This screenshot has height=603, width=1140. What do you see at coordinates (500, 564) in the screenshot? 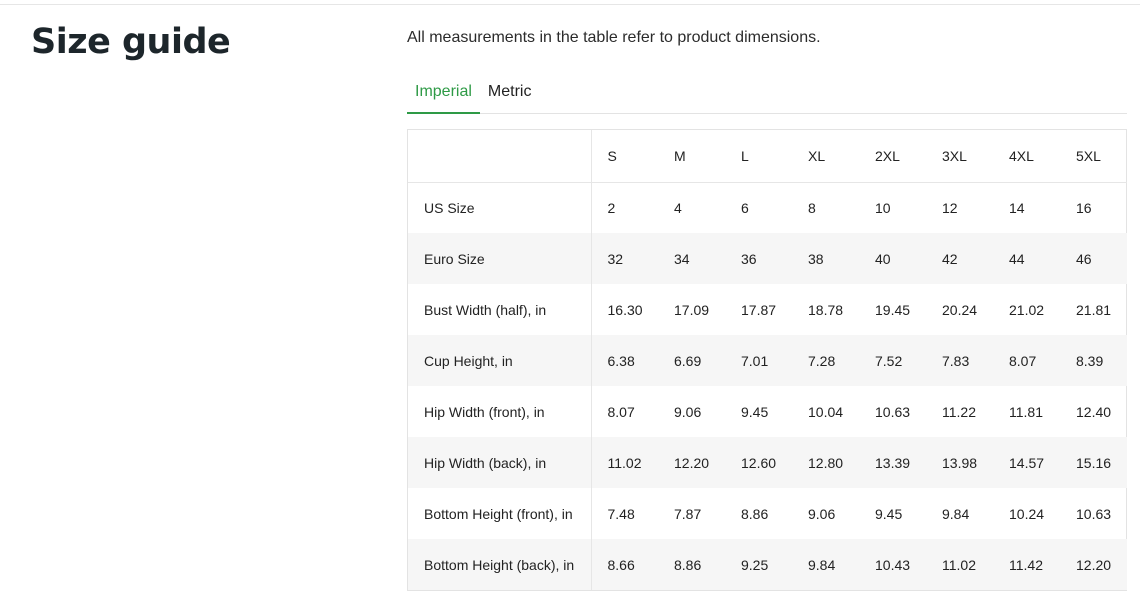
I see `row-label: Bottom Height (back), in` at bounding box center [500, 564].